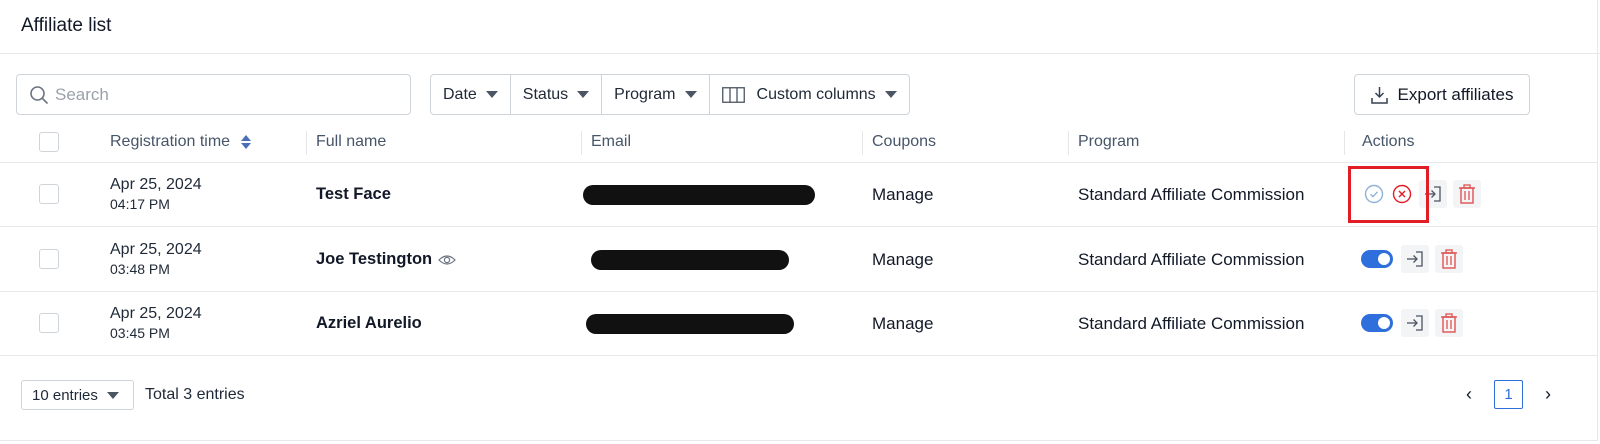 Image resolution: width=1600 pixels, height=444 pixels. I want to click on full-name-cell: Joe Testington, so click(386, 259).